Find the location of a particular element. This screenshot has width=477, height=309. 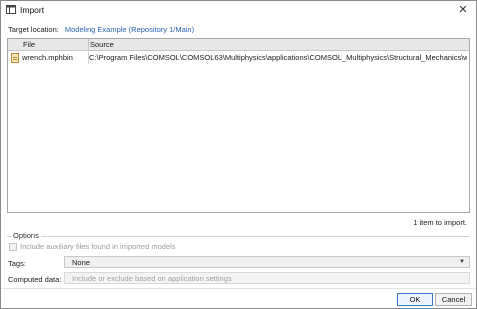

import-dialog-icon is located at coordinates (11, 9).